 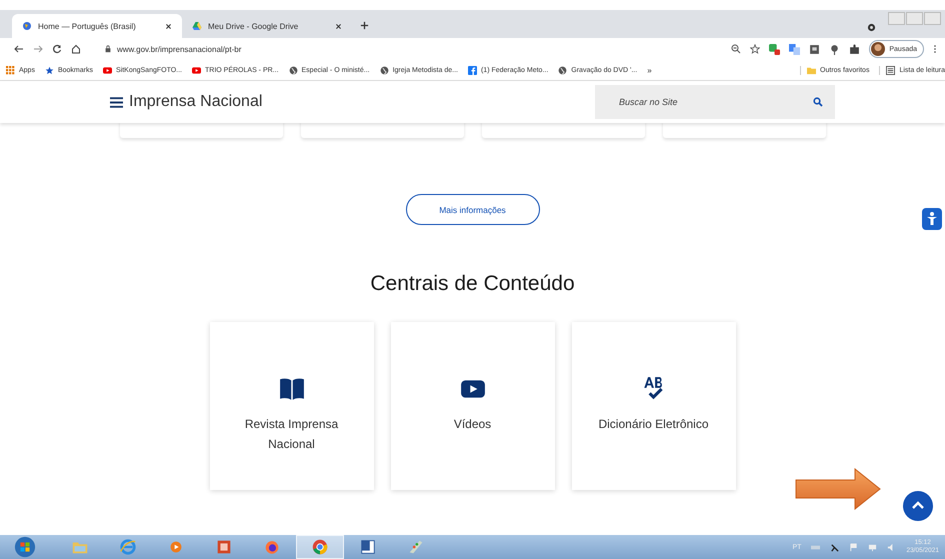 I want to click on record-icon, so click(x=871, y=27).